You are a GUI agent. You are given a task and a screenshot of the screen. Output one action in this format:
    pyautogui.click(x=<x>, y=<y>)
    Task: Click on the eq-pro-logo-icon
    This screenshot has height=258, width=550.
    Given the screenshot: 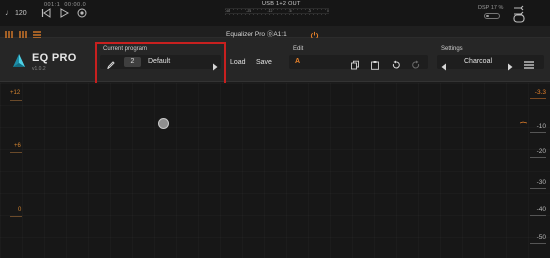 What is the action you would take?
    pyautogui.click(x=19, y=61)
    